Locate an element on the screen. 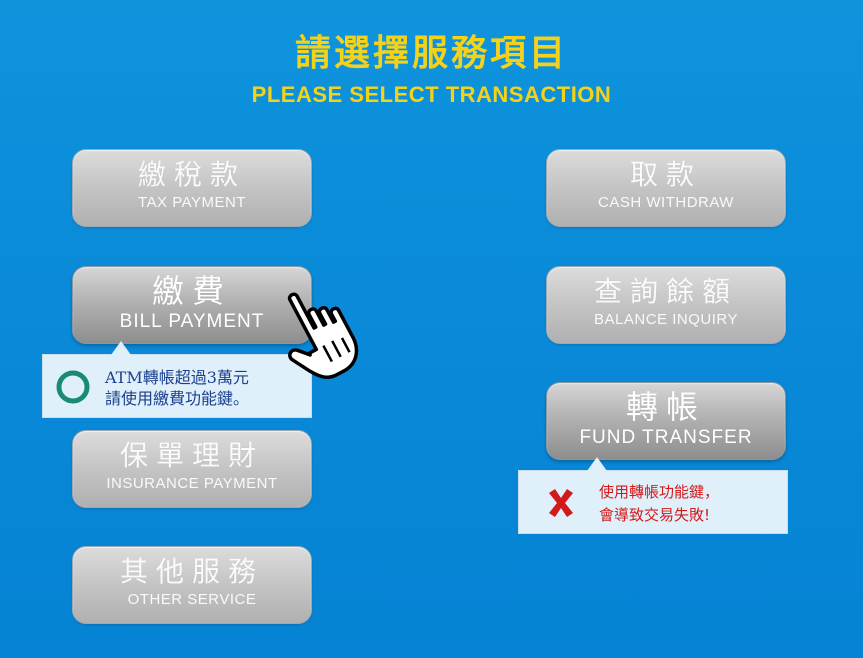 The height and width of the screenshot is (658, 863). circle-icon is located at coordinates (73, 387).